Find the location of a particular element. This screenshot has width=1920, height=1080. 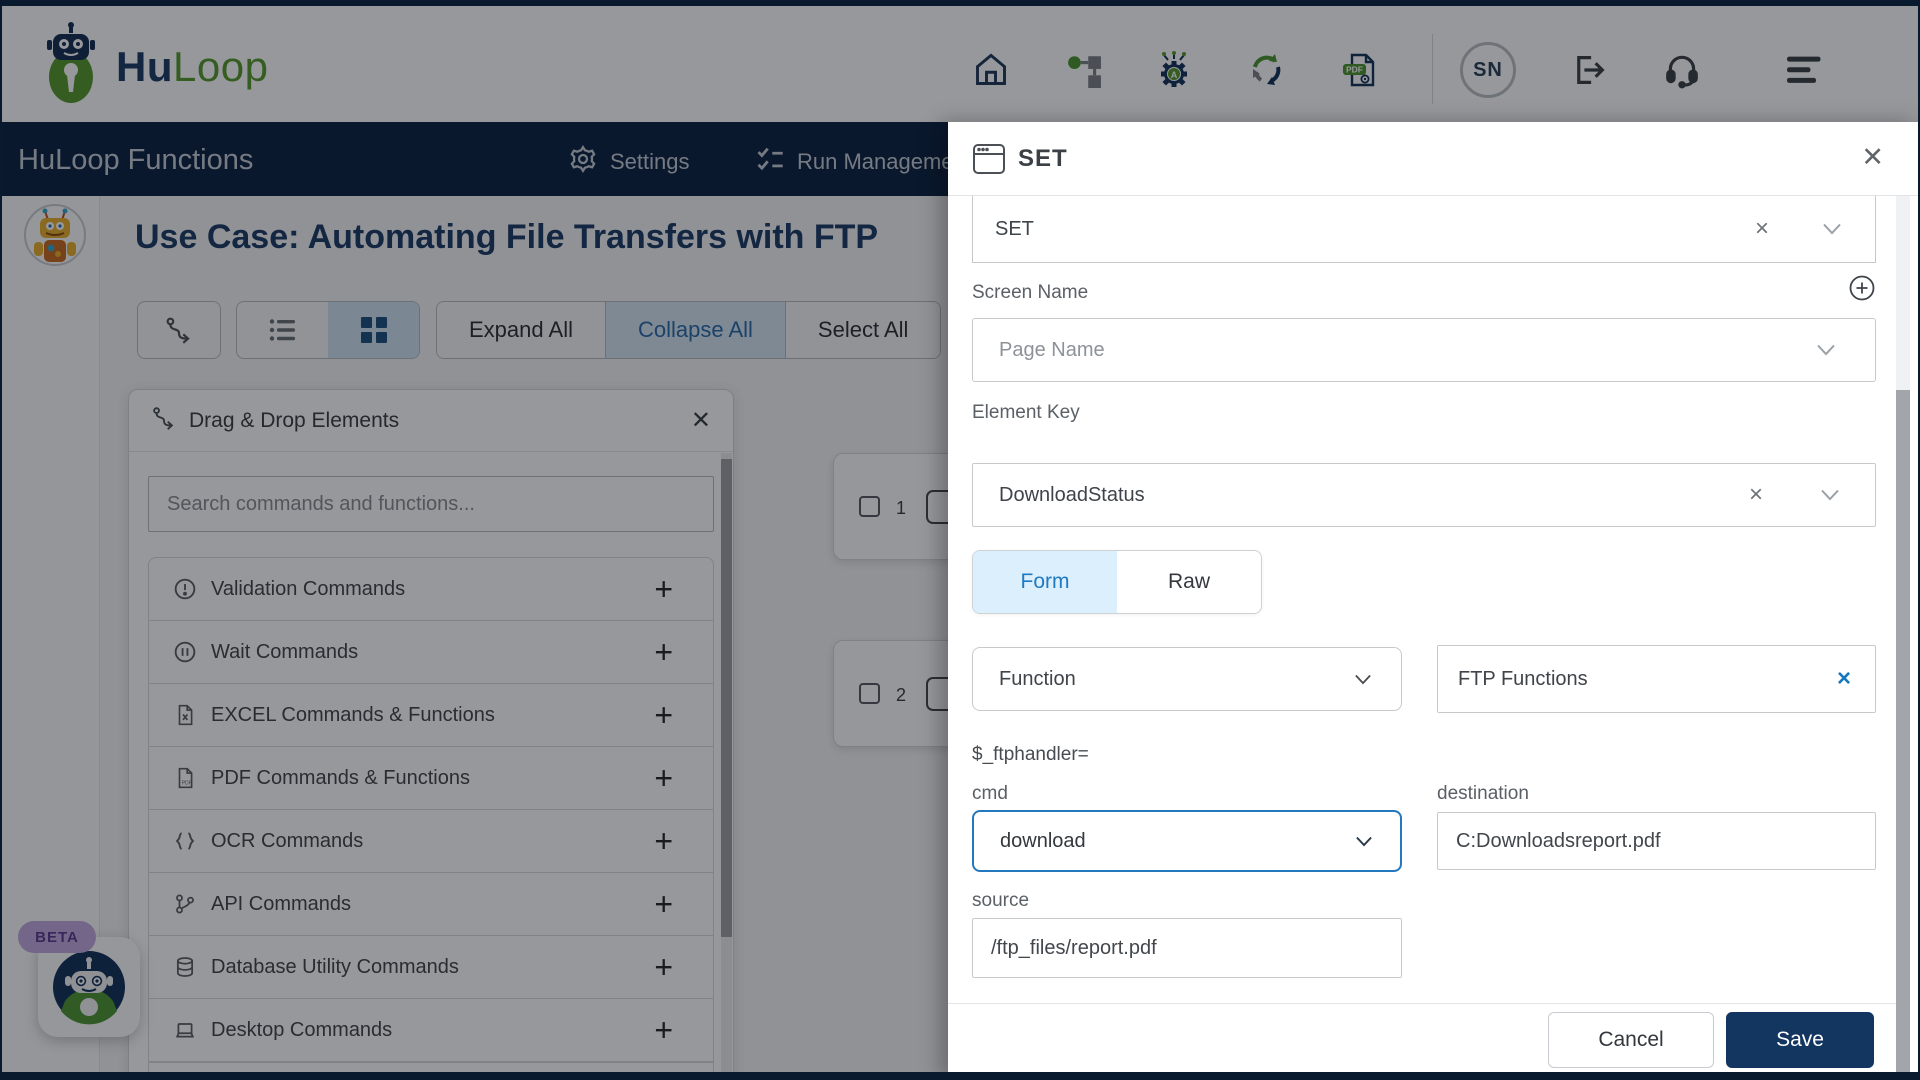

footer-divider is located at coordinates (1422, 1003).